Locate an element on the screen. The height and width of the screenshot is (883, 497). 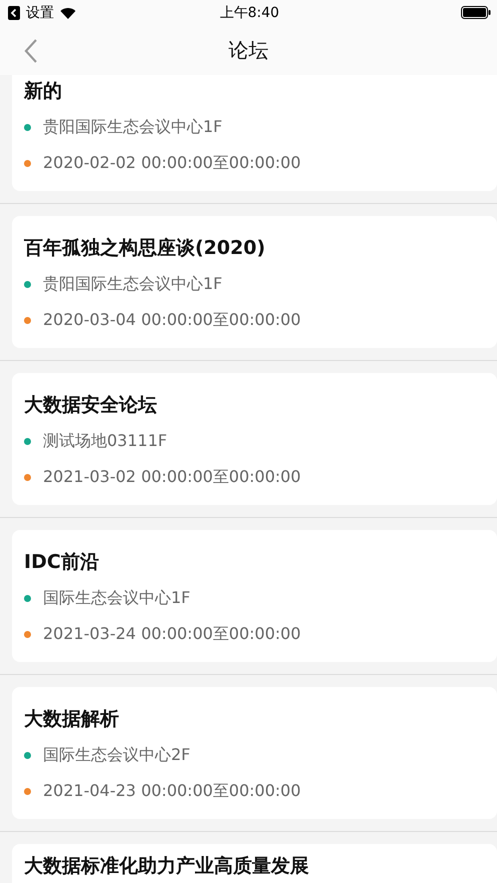
back-app-label: 设置 is located at coordinates (40, 13).